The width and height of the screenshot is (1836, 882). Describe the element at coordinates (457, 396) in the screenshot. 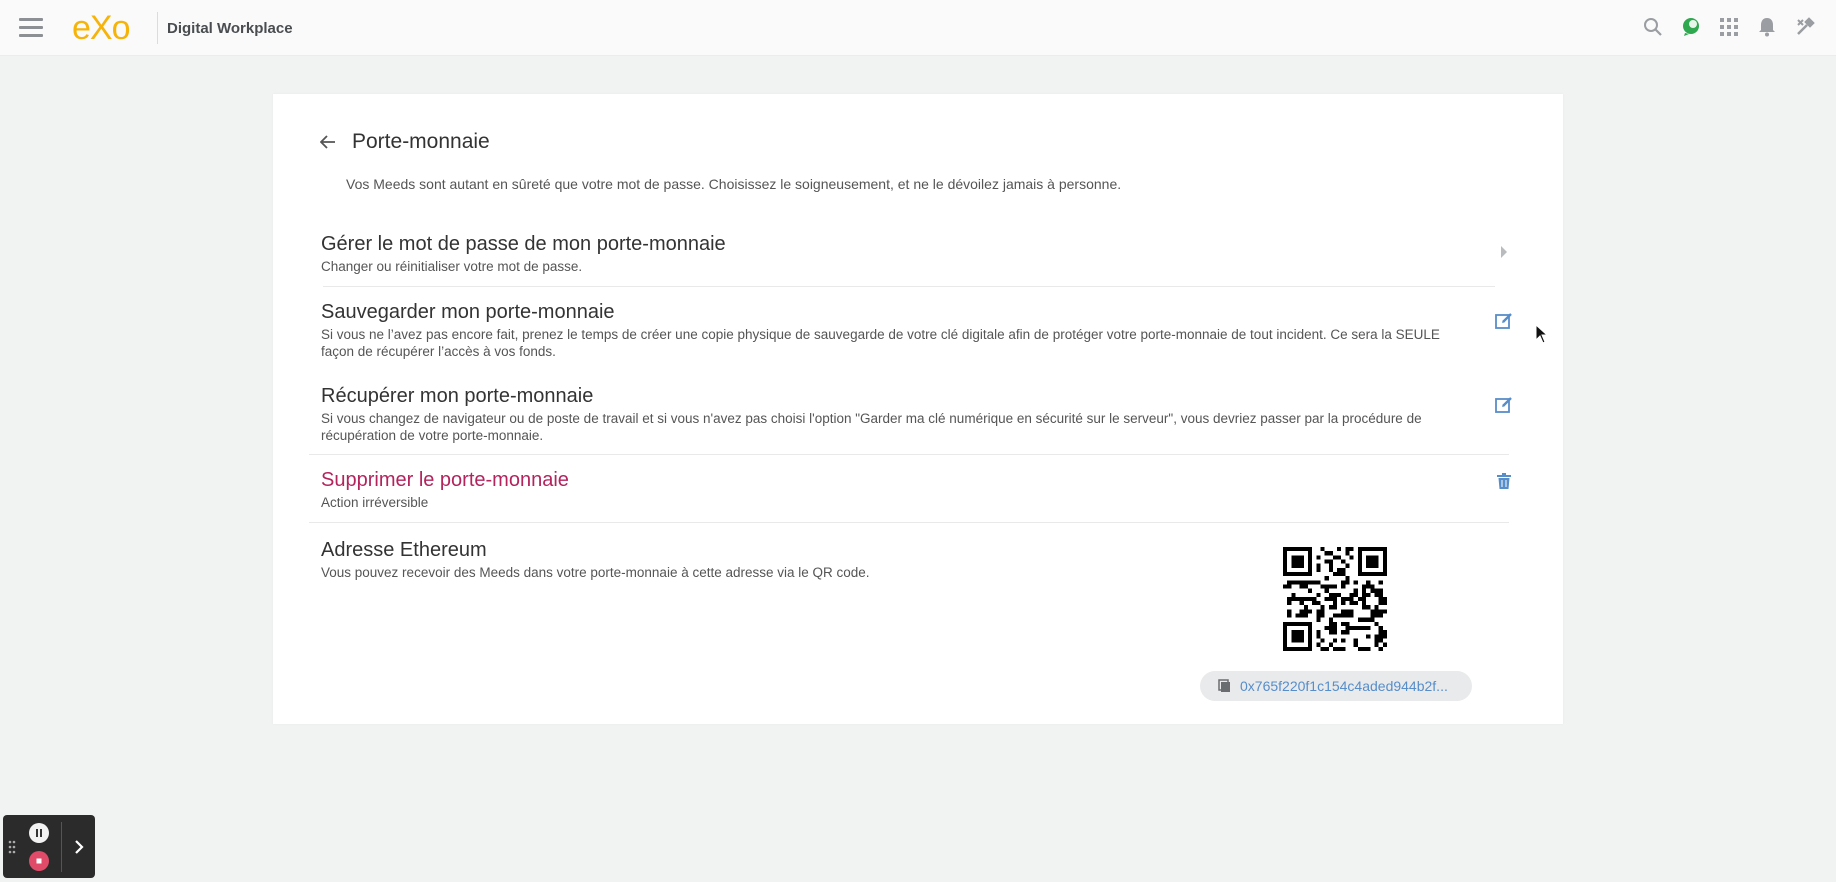

I see `item-title: Récupérer mon porte-monnaie` at that location.